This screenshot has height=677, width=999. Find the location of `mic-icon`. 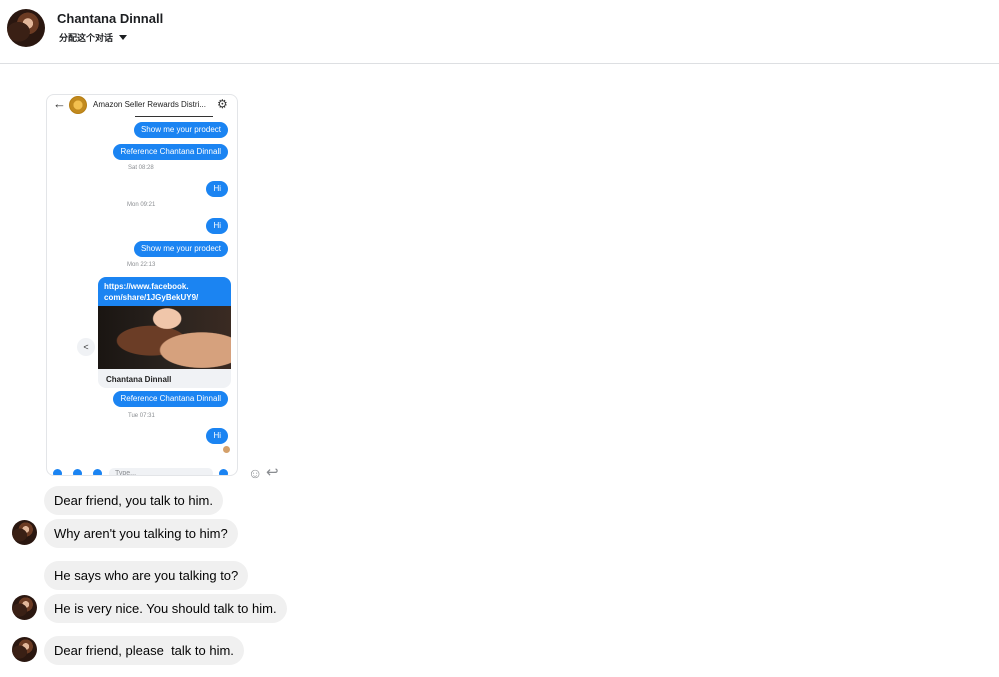

mic-icon is located at coordinates (97, 472).